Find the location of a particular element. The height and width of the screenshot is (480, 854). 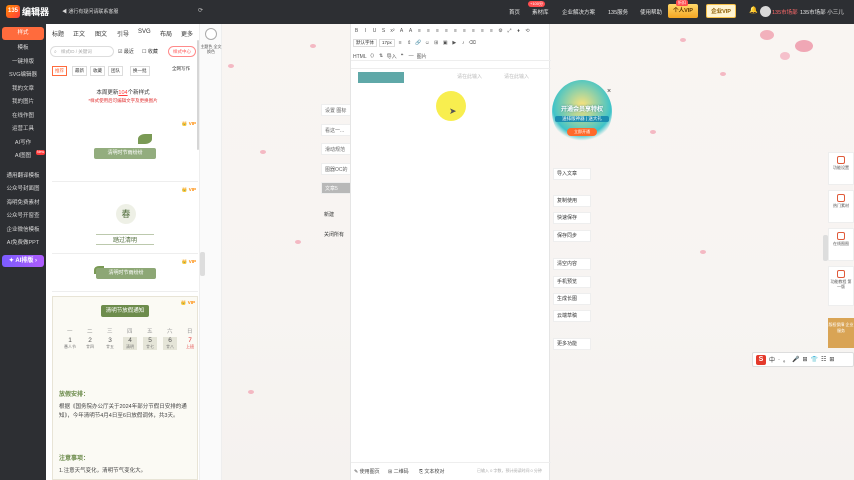

sidebar-item-styles: 样式 is located at coordinates (23, 33).